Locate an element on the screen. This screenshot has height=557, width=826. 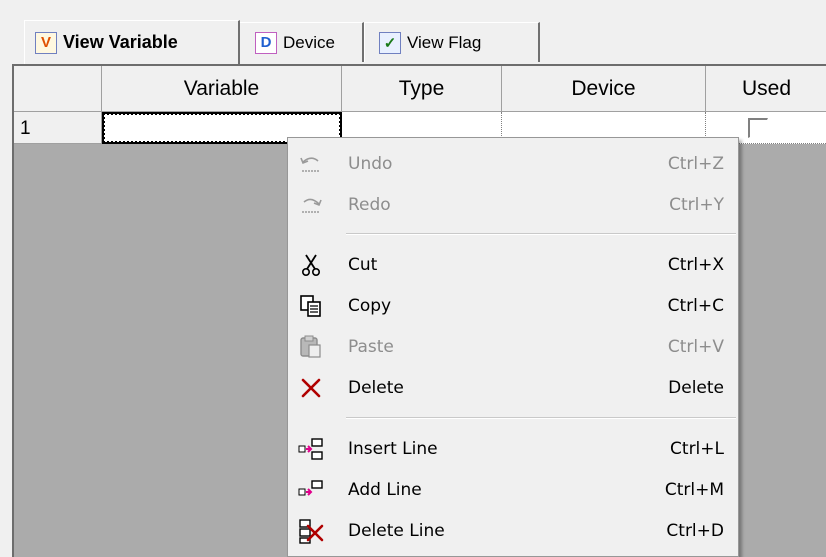
copy-icon is located at coordinates (311, 306).